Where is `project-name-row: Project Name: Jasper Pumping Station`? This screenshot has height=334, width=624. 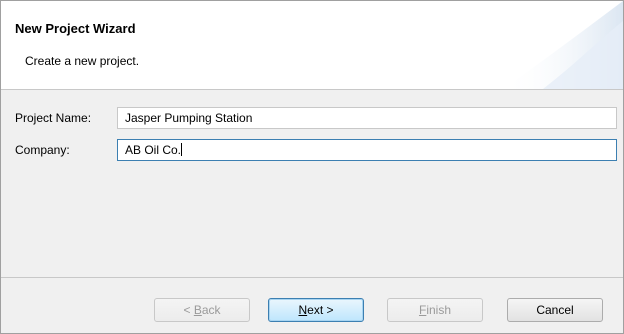 project-name-row: Project Name: Jasper Pumping Station is located at coordinates (312, 119).